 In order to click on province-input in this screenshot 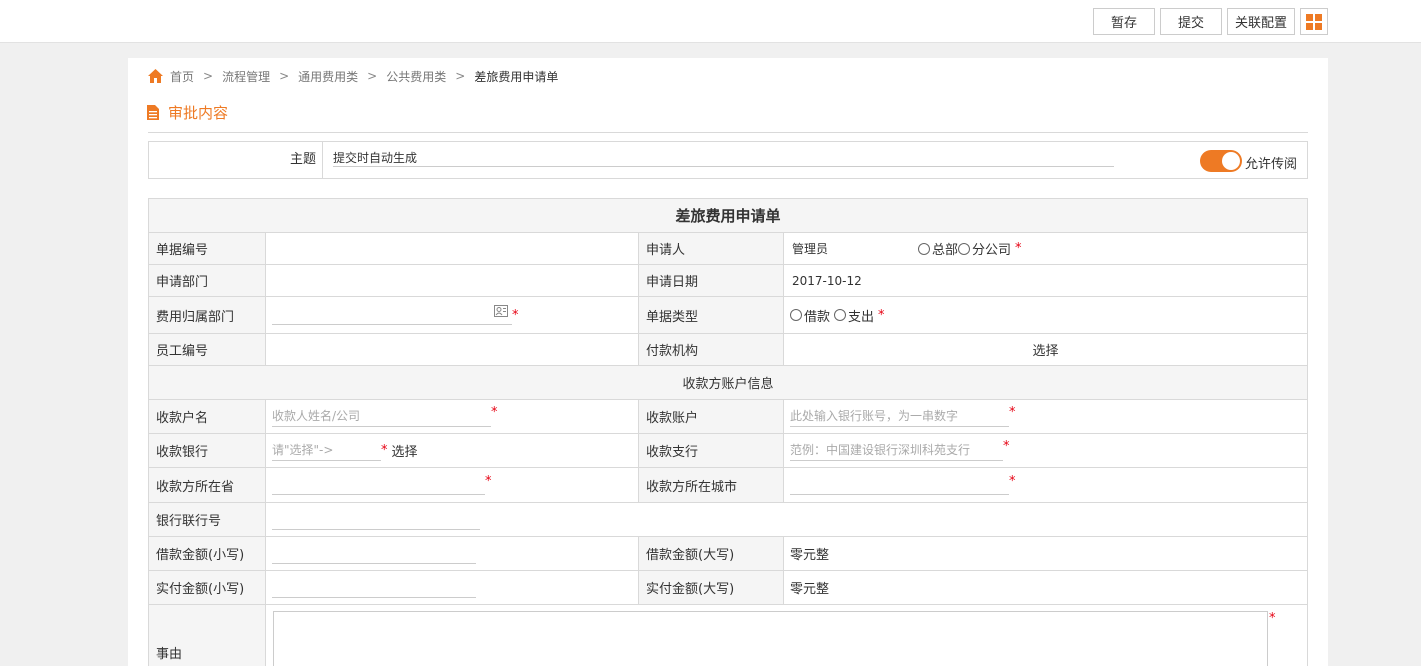, I will do `click(378, 485)`.